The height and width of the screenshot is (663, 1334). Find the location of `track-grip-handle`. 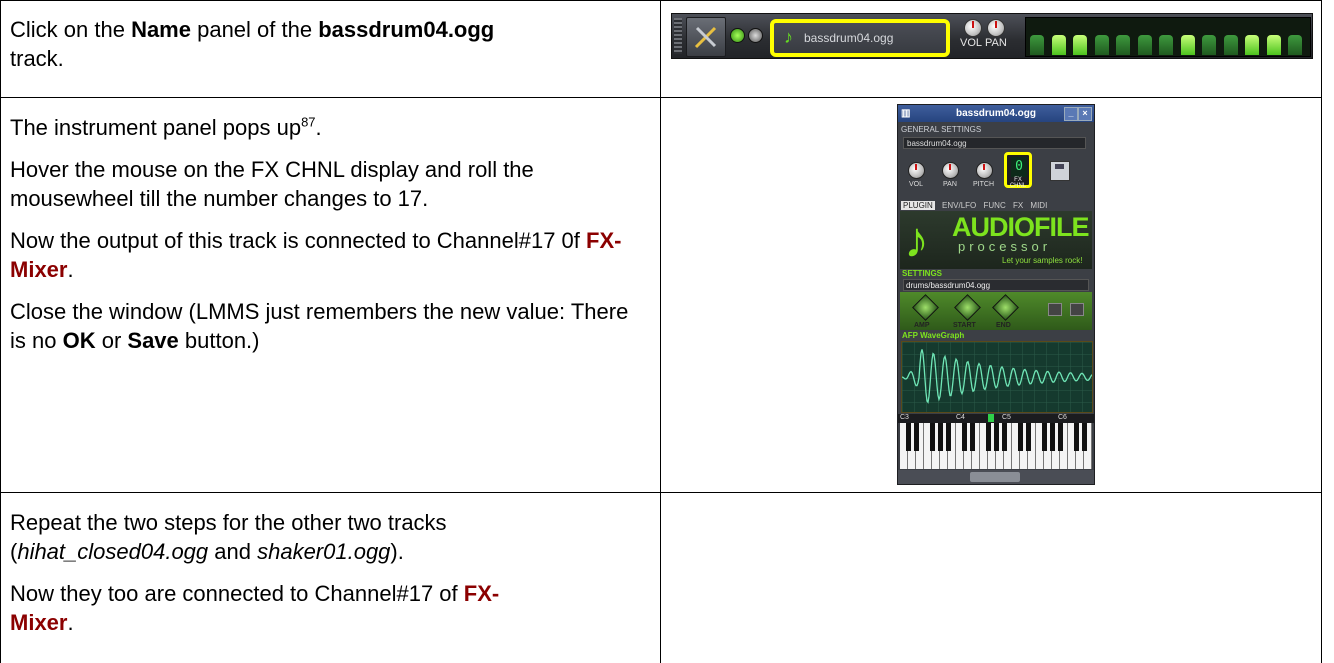

track-grip-handle is located at coordinates (678, 36).